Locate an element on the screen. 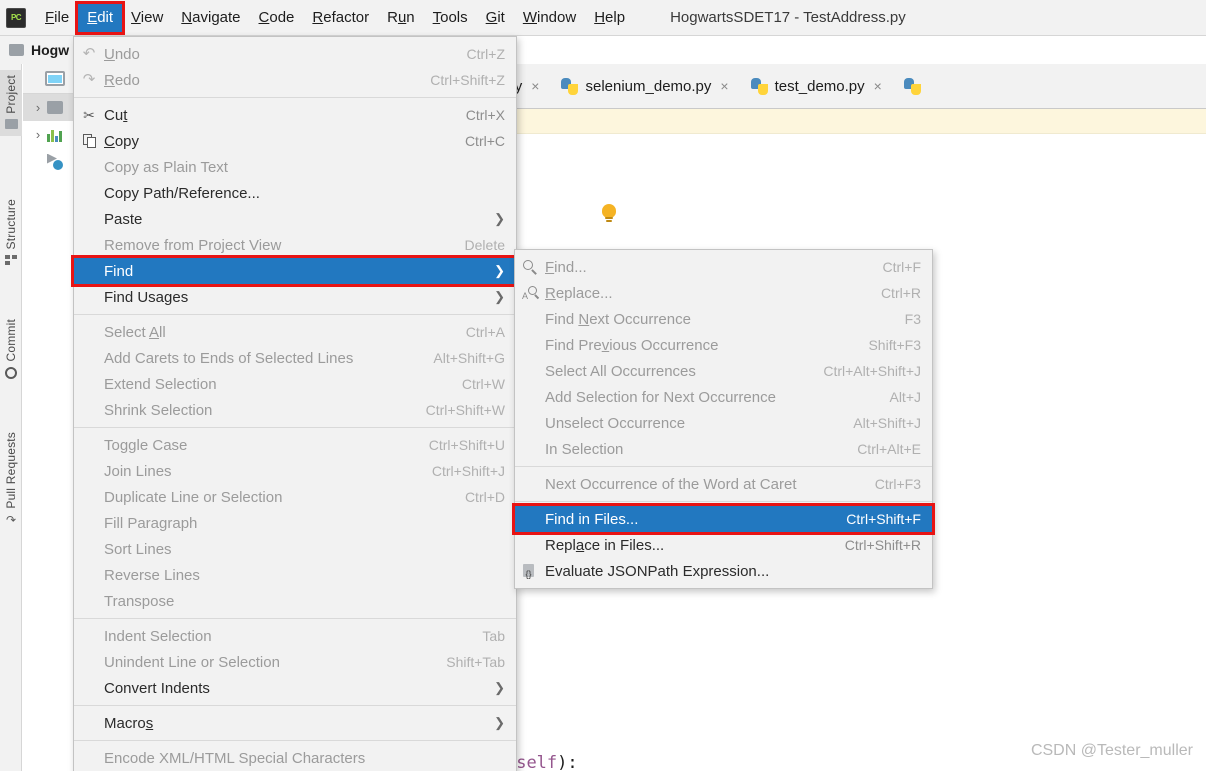  menu-item-encode-xml-html-special-characters: Encode XML/HTML Special Characters is located at coordinates (295, 758).